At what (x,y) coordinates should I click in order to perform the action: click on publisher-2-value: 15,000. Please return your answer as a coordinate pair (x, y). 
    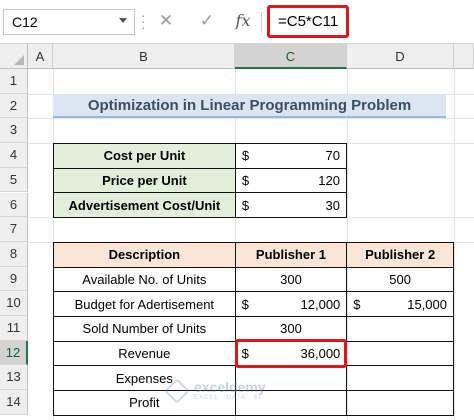
    Looking at the image, I should click on (427, 304).